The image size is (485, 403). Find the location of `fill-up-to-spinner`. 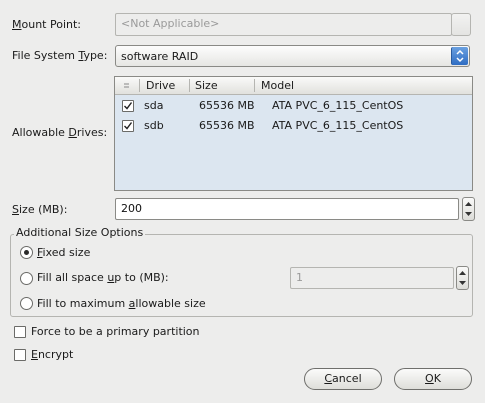

fill-up-to-spinner is located at coordinates (462, 278).